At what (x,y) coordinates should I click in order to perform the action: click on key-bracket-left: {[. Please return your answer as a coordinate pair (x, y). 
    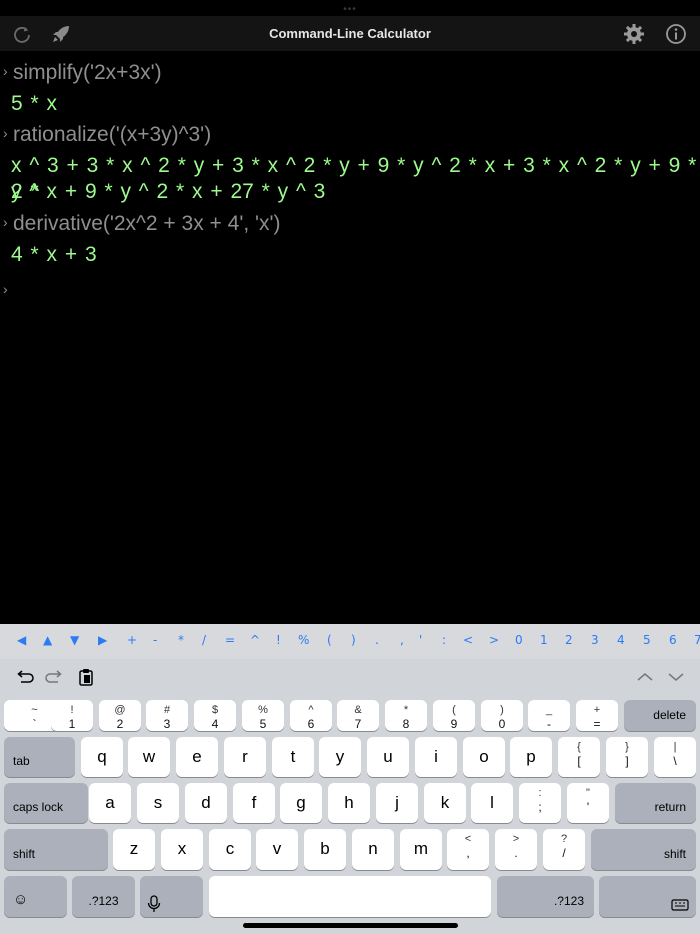
    Looking at the image, I should click on (579, 757).